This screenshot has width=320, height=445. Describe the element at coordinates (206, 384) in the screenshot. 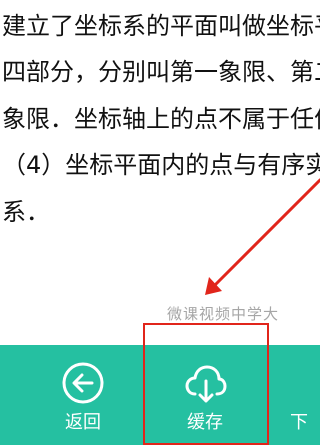

I see `cloud-download-icon` at that location.